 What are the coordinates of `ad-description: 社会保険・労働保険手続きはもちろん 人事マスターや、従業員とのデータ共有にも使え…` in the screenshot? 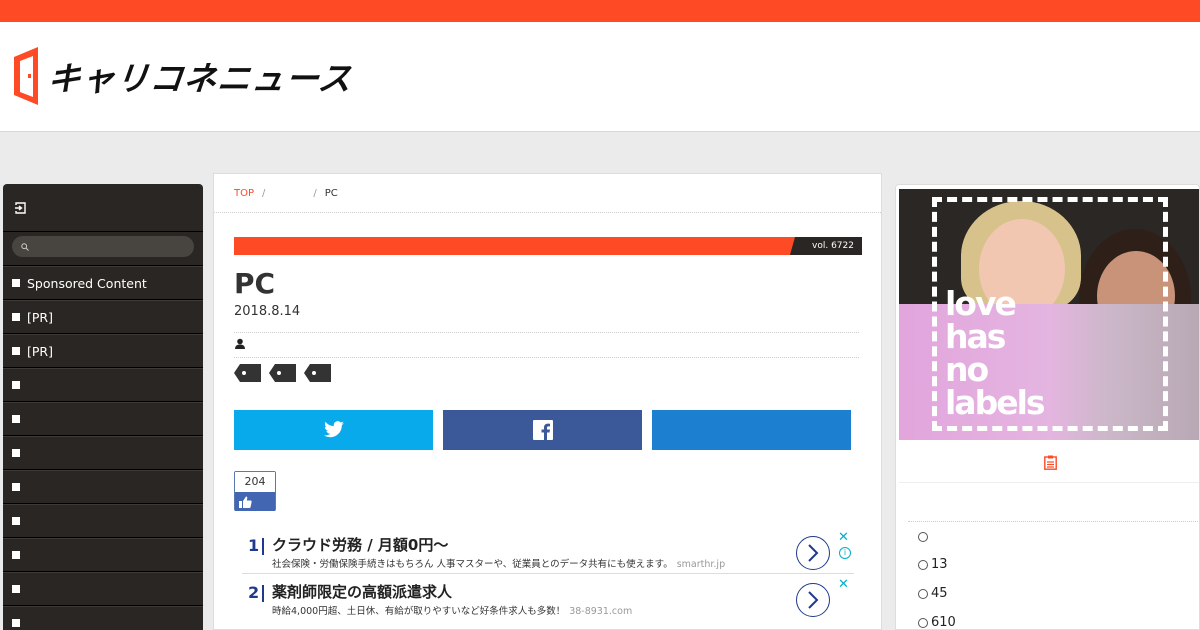 It's located at (498, 563).